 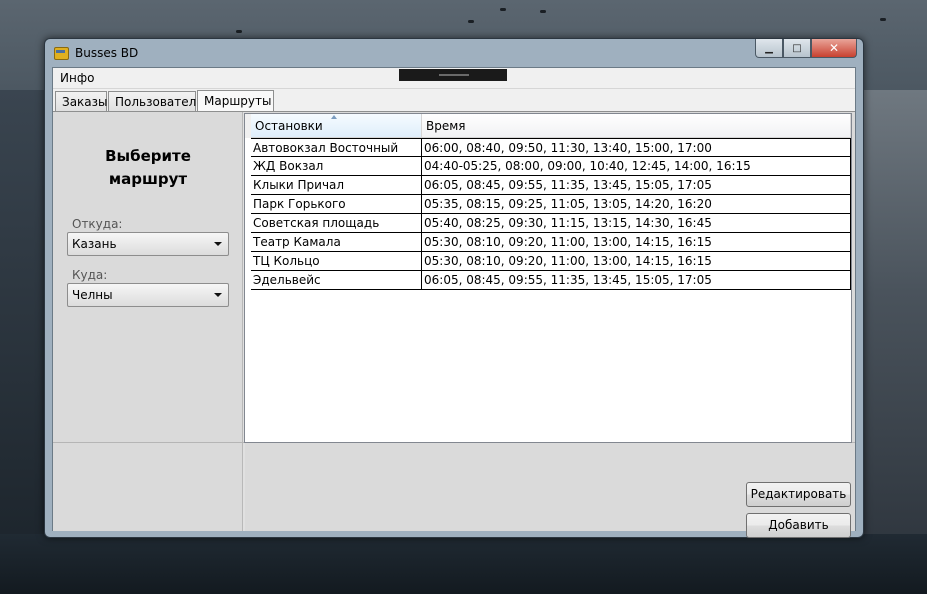 I want to click on from-label: Откуда:, so click(x=97, y=224).